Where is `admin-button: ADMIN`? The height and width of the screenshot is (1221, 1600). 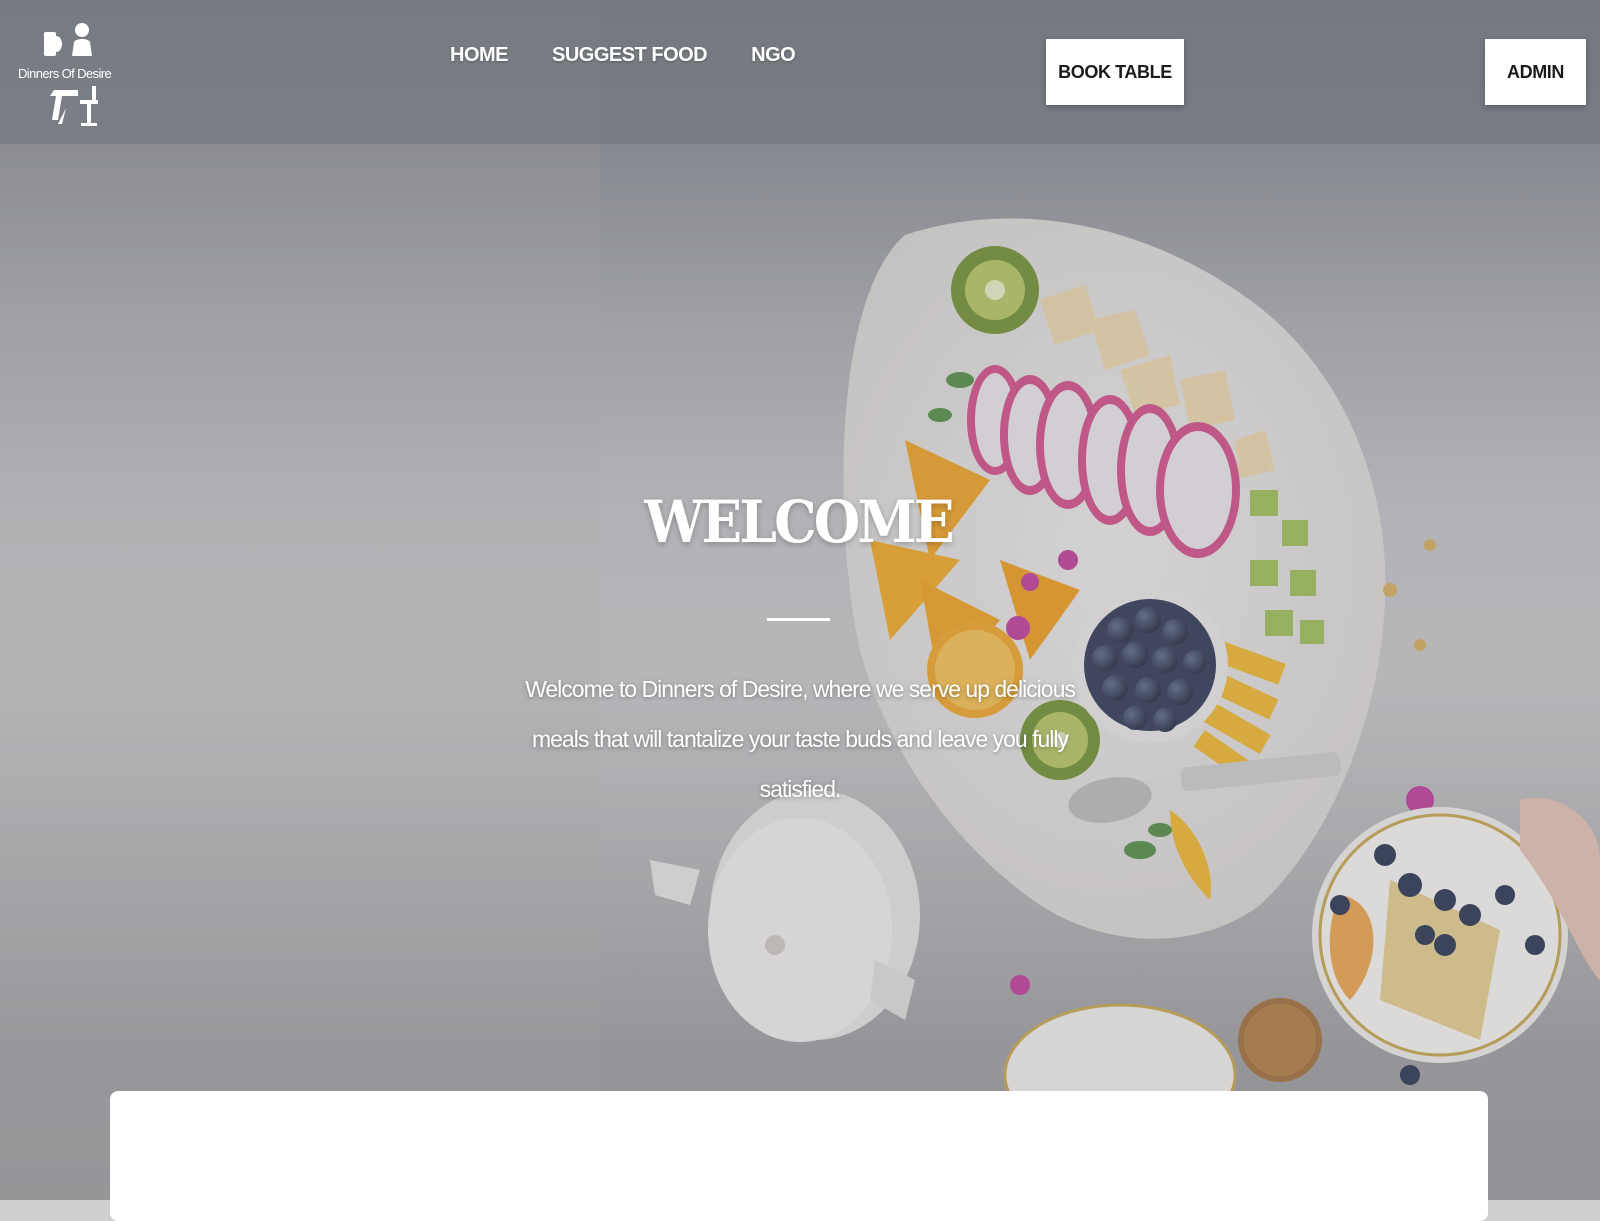 admin-button: ADMIN is located at coordinates (1535, 72).